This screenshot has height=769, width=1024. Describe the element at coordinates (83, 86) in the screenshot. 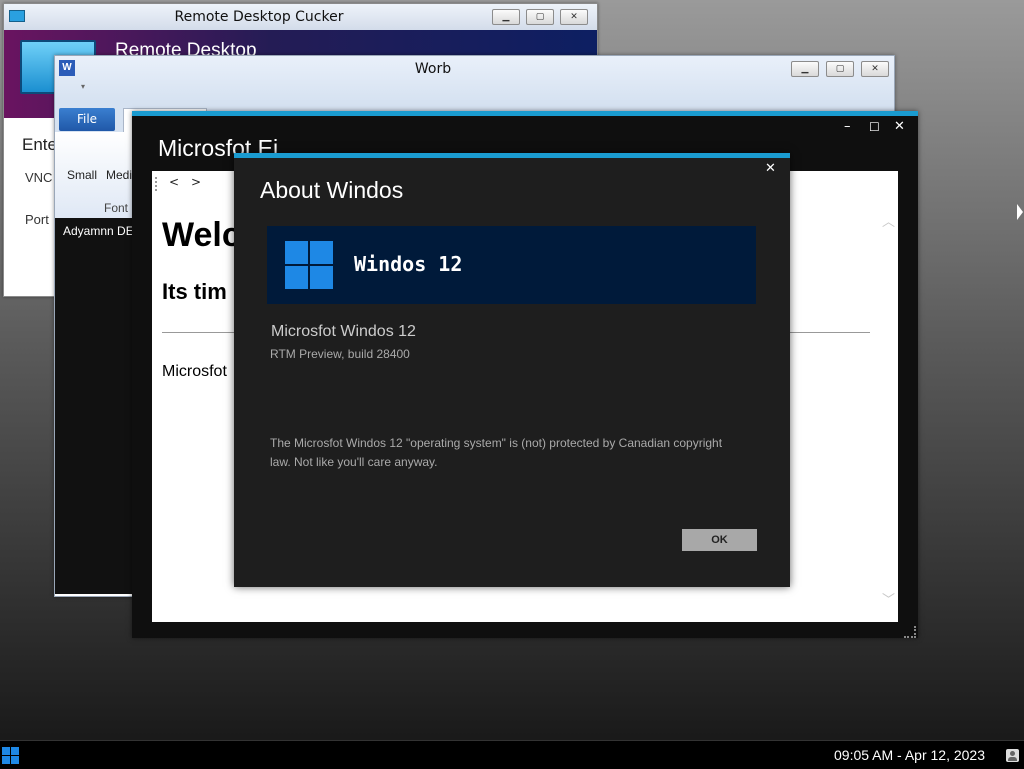

I see `quick-access-dropdown-icon: ▾` at that location.